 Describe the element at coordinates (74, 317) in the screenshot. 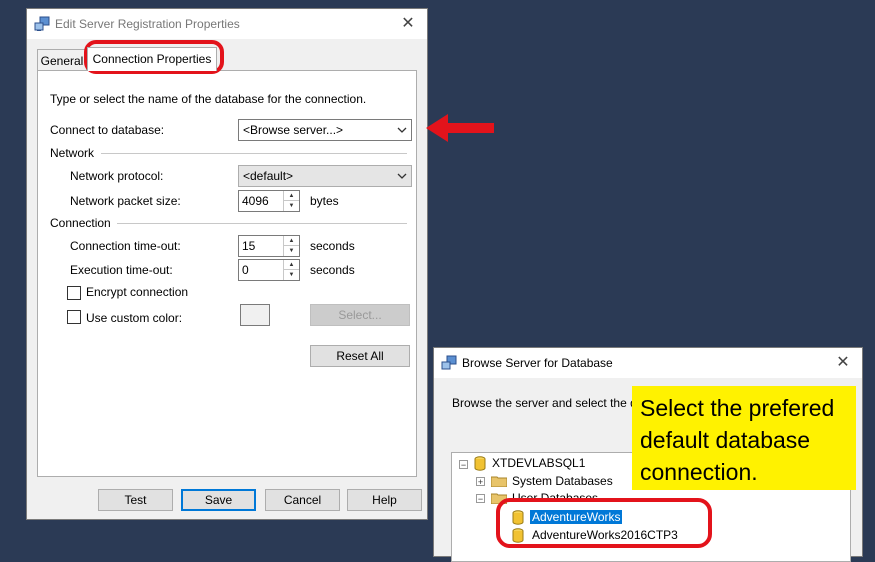

I see `custom-color-checkbox` at that location.